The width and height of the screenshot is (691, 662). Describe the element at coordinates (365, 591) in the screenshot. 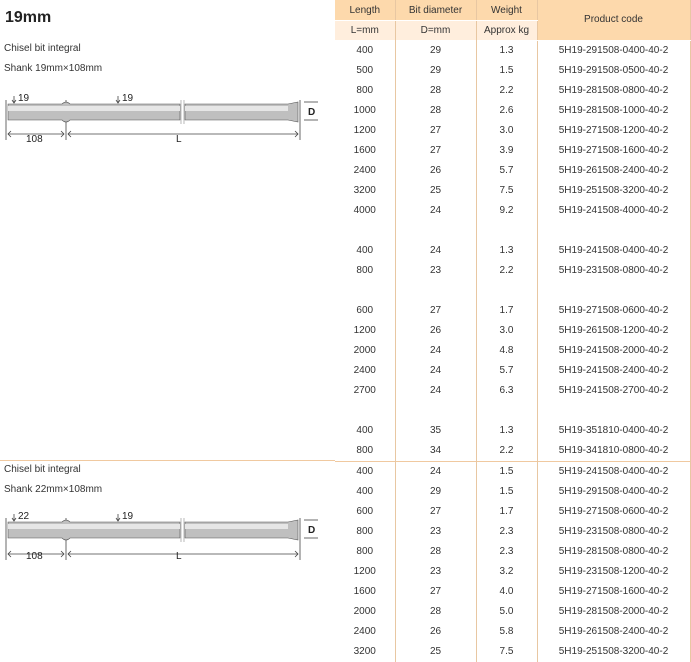

I see `cell-length: 1600` at that location.